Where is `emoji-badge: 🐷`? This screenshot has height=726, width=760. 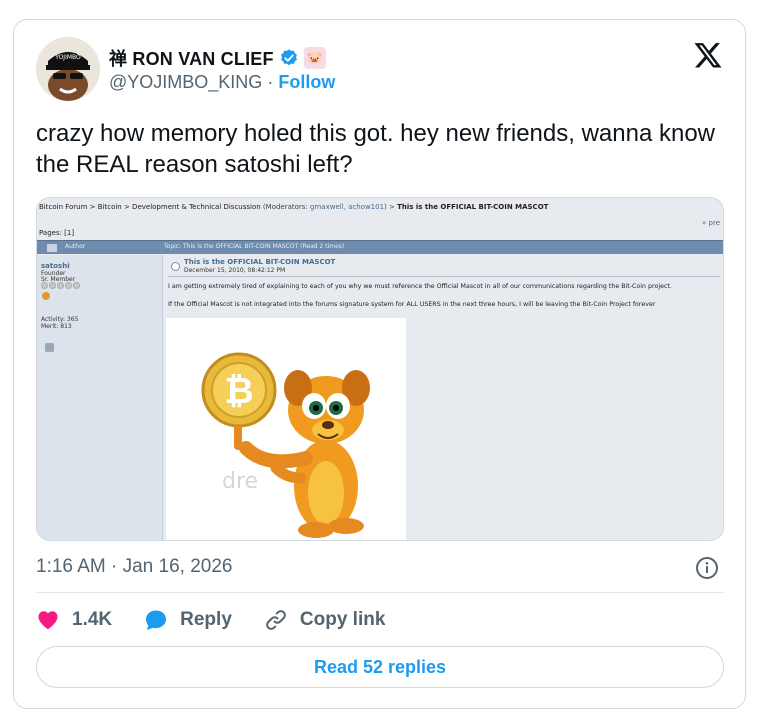 emoji-badge: 🐷 is located at coordinates (314, 58).